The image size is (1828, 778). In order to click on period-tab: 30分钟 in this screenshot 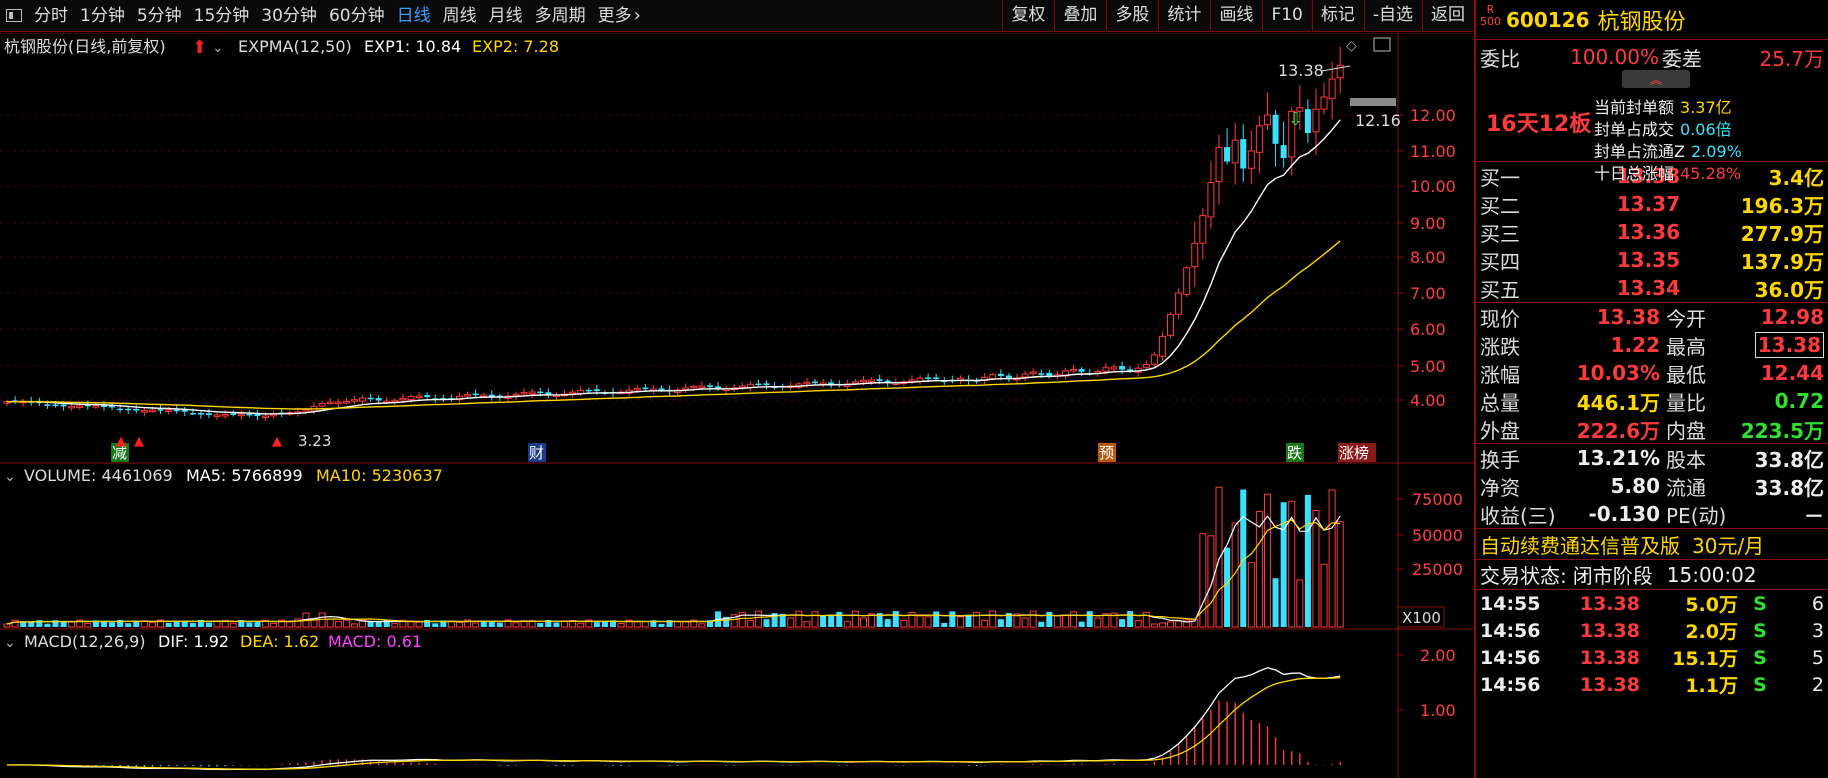, I will do `click(289, 16)`.